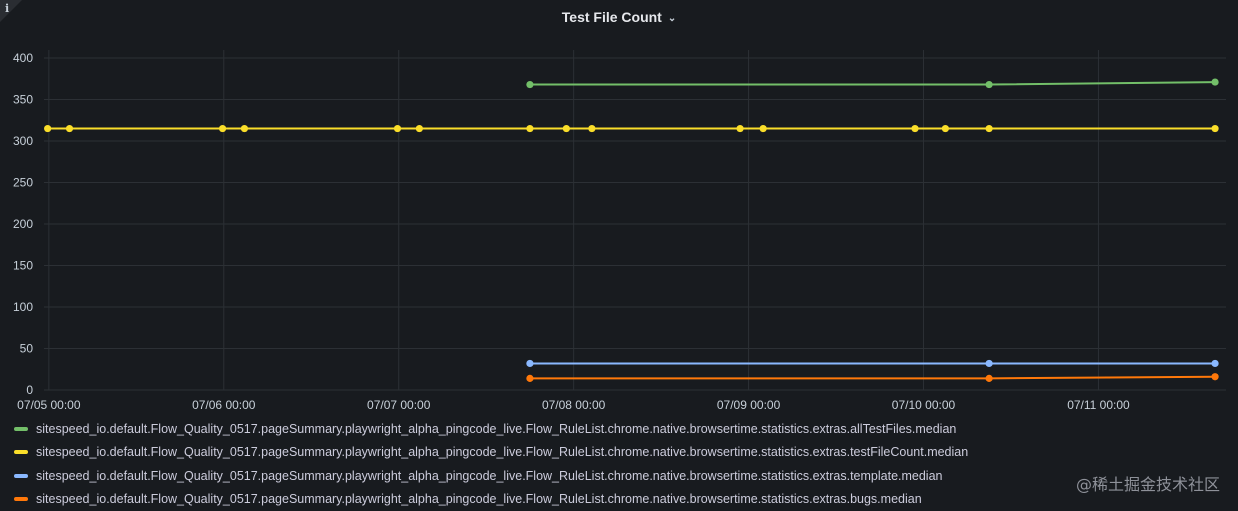 This screenshot has width=1238, height=511. I want to click on y-tick-label: 200, so click(23, 224).